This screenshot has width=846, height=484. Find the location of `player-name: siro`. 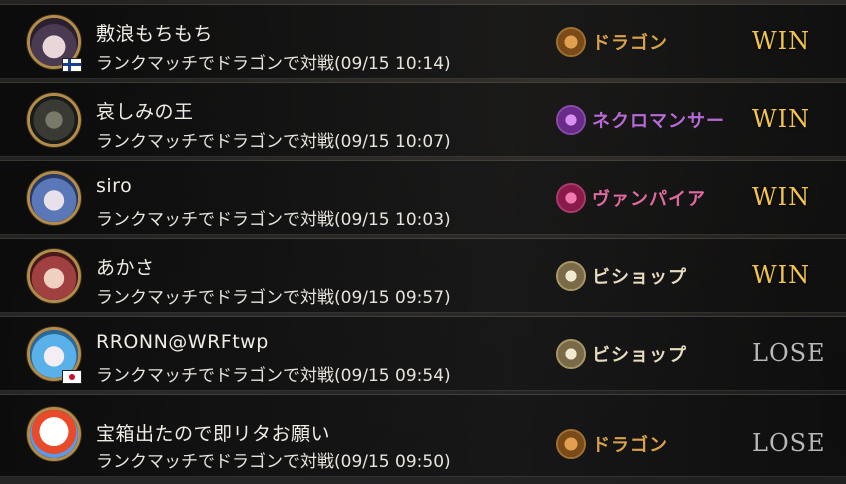

player-name: siro is located at coordinates (114, 186).